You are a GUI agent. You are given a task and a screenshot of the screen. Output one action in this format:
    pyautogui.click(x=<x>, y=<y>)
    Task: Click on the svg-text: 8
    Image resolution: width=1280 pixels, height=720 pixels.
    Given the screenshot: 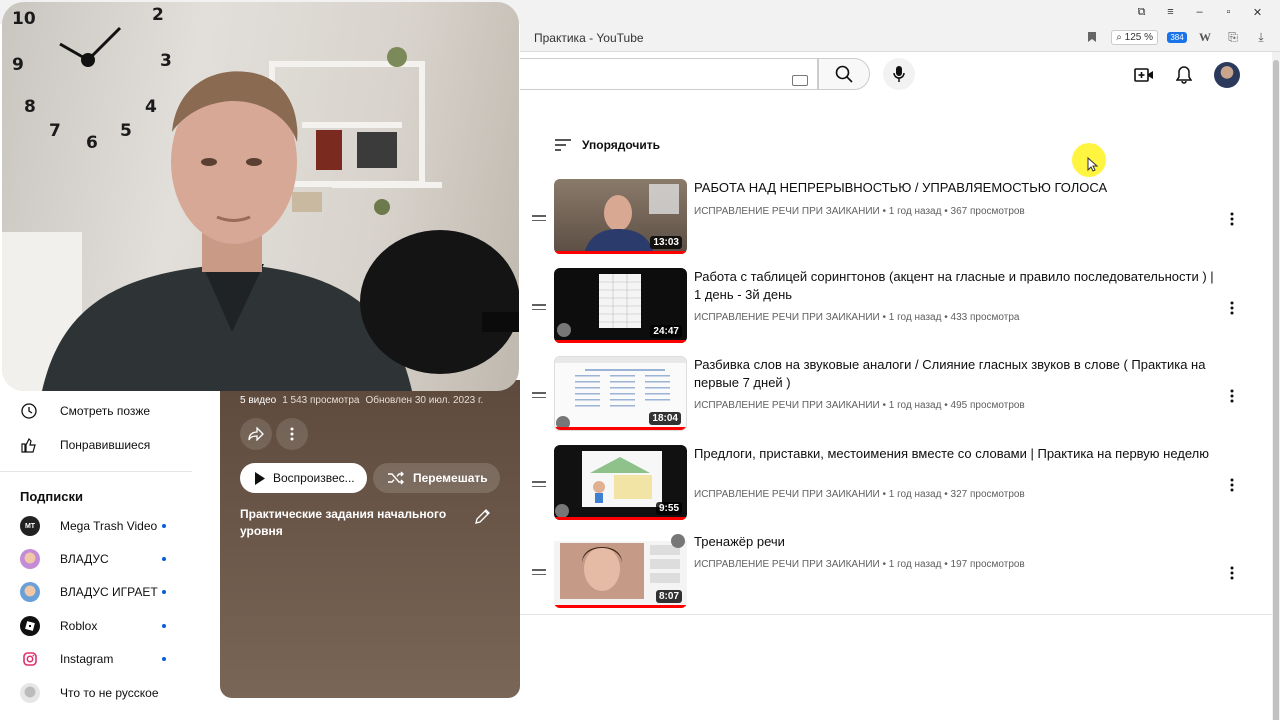 What is the action you would take?
    pyautogui.click(x=30, y=107)
    